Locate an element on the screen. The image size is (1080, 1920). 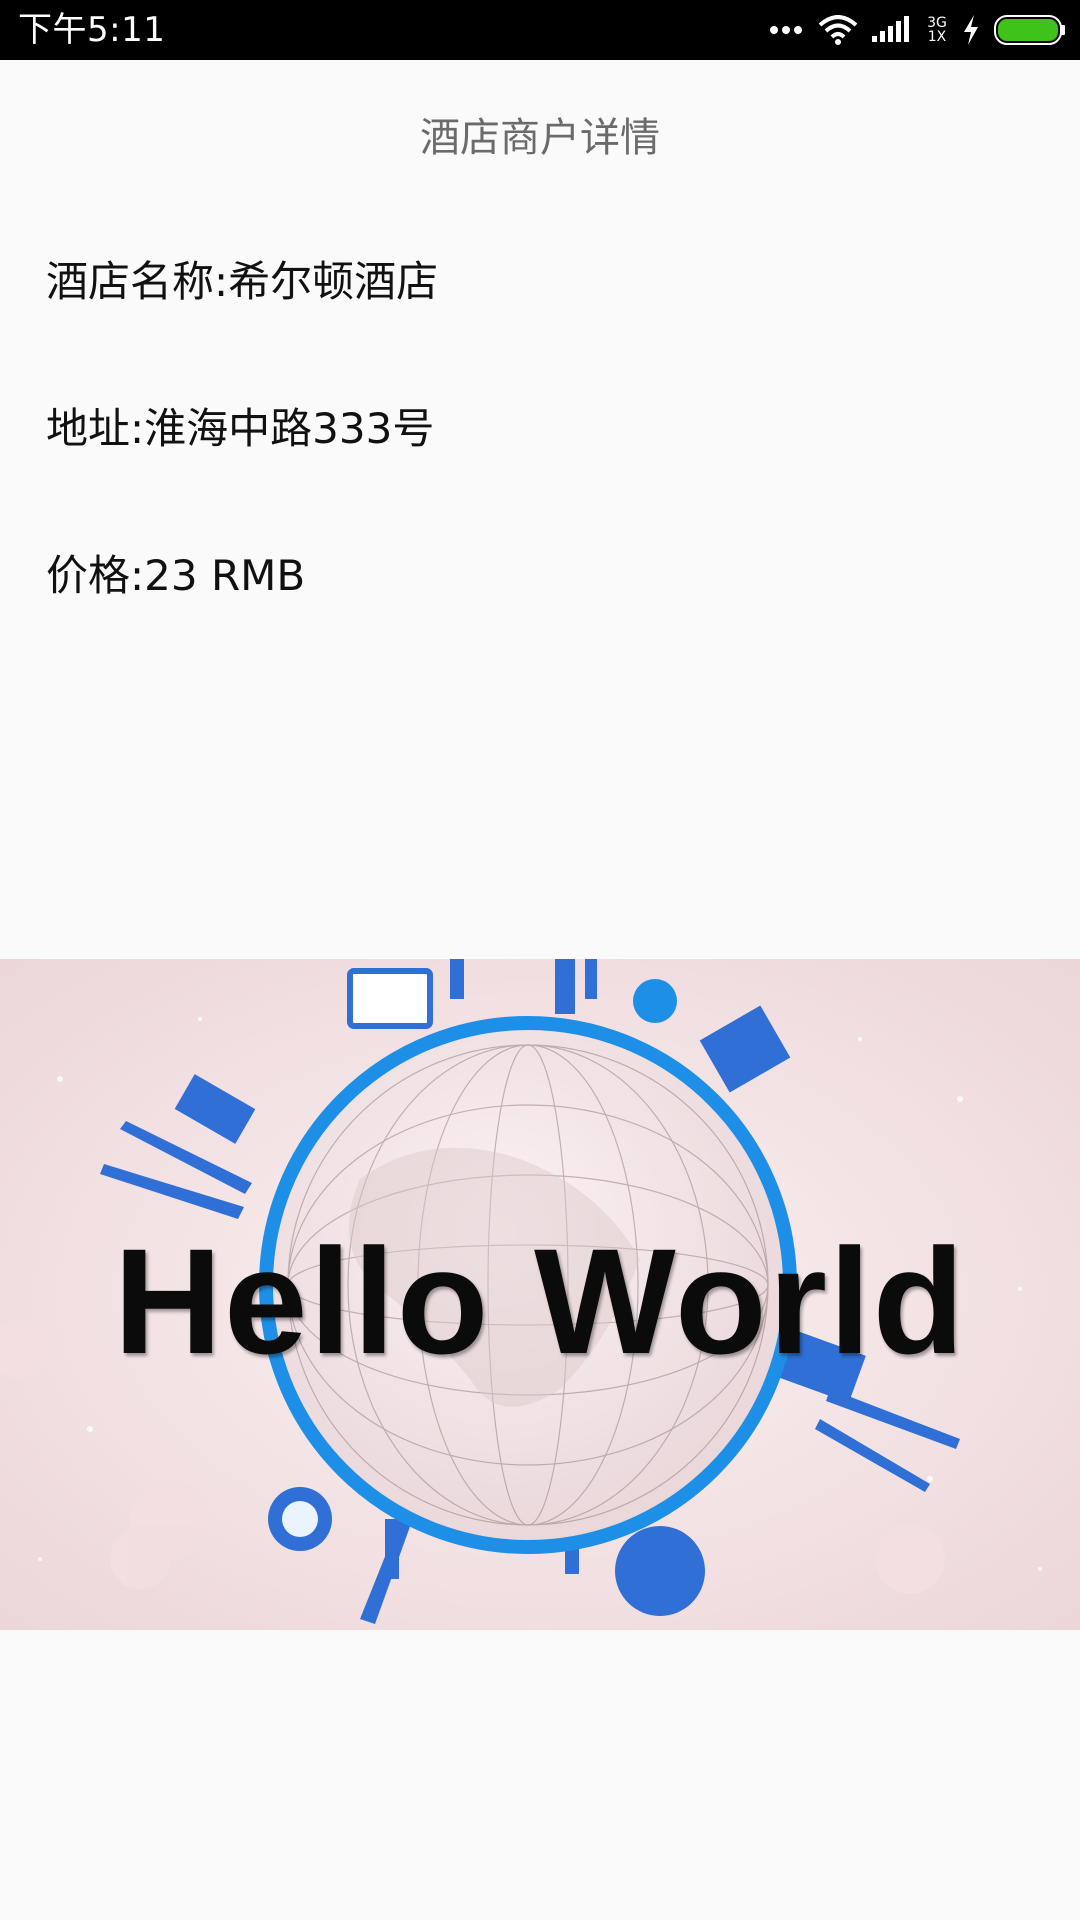
wifi-icon is located at coordinates (838, 30).